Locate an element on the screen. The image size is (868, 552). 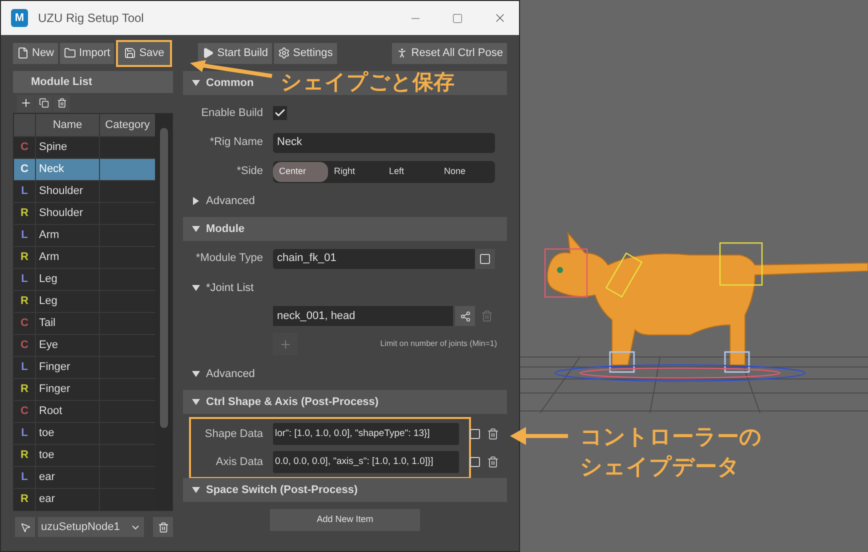
data-field: 0.0, 0.0, 0.0], "axis_s": [1.0, 1.0, 1.0]}] is located at coordinates (366, 462).